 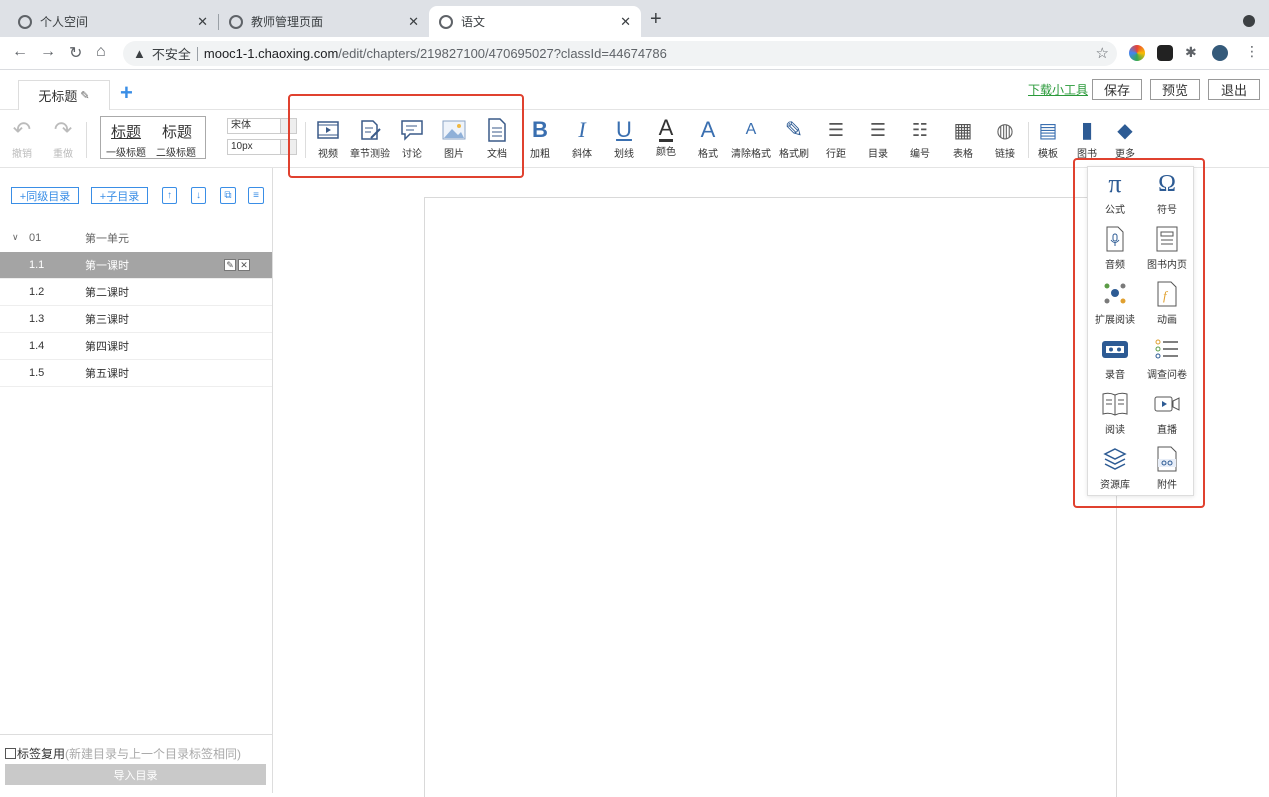 I want to click on bold-button: B 加粗, so click(x=540, y=138).